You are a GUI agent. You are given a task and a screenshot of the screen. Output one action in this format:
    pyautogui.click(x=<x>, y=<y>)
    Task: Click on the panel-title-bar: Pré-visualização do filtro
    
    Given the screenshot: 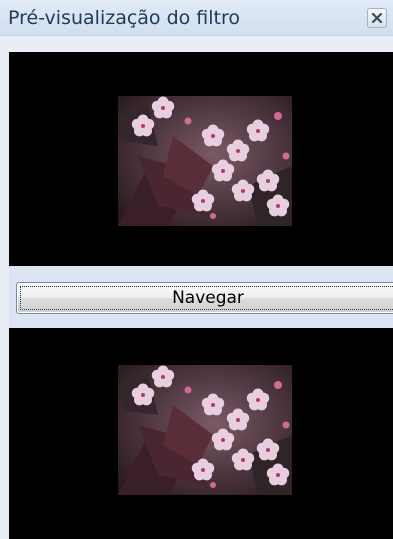 What is the action you would take?
    pyautogui.click(x=196, y=18)
    